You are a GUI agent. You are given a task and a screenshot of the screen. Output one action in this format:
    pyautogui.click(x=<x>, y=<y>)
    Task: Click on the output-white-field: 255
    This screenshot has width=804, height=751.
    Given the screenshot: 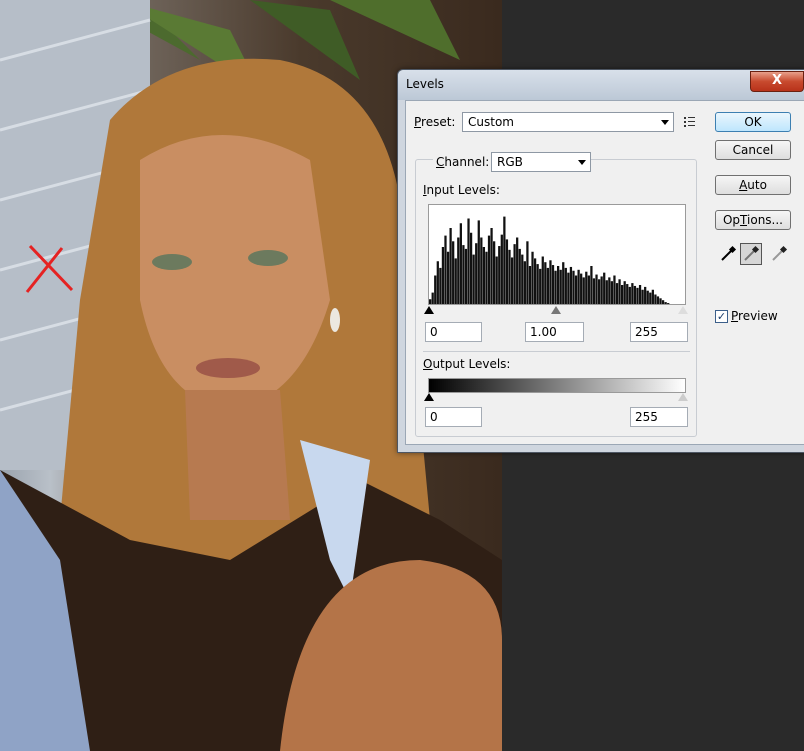 What is the action you would take?
    pyautogui.click(x=659, y=417)
    